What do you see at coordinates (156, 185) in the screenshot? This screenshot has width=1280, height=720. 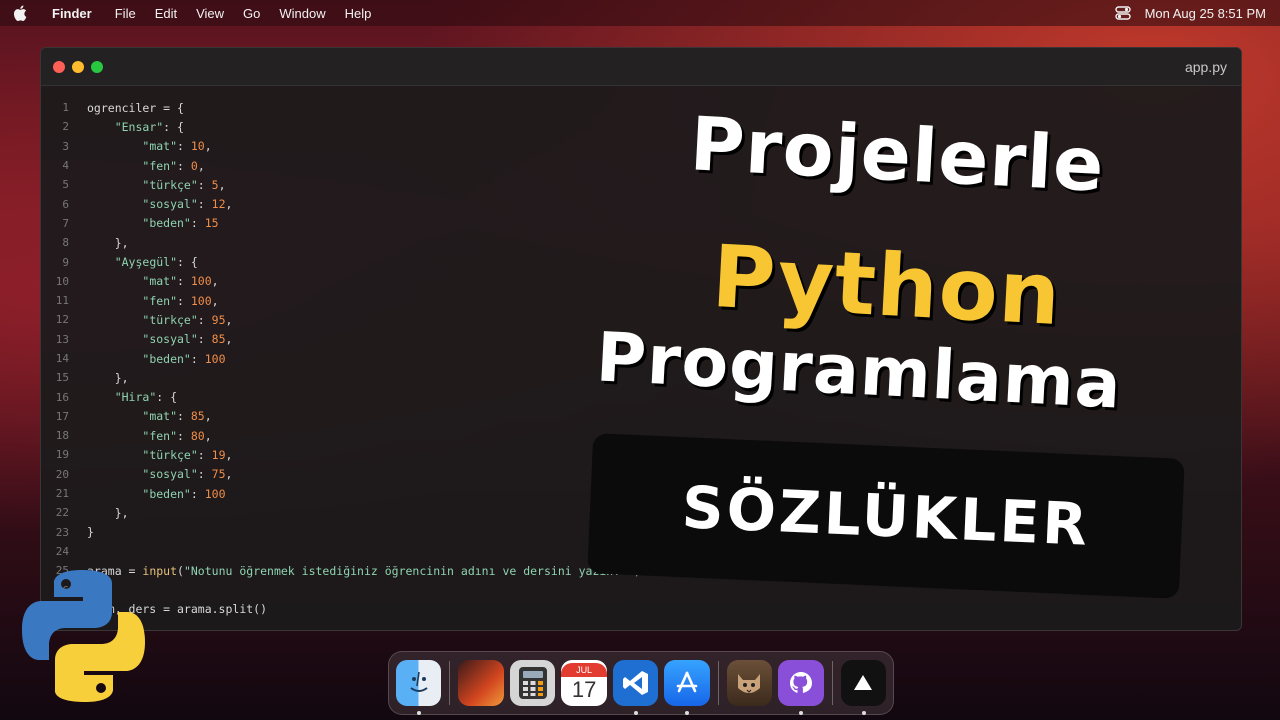 I see `code-text: "türkçe": 5,` at bounding box center [156, 185].